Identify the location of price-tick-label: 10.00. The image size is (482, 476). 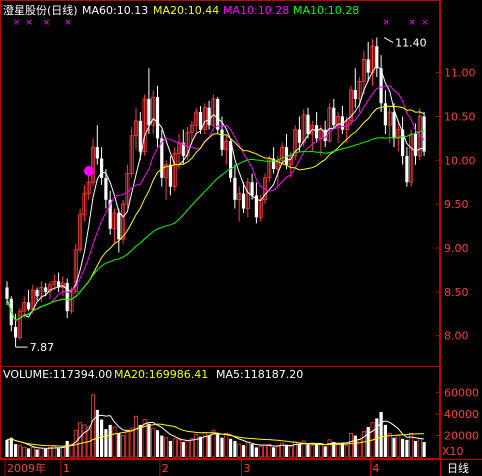
(460, 160).